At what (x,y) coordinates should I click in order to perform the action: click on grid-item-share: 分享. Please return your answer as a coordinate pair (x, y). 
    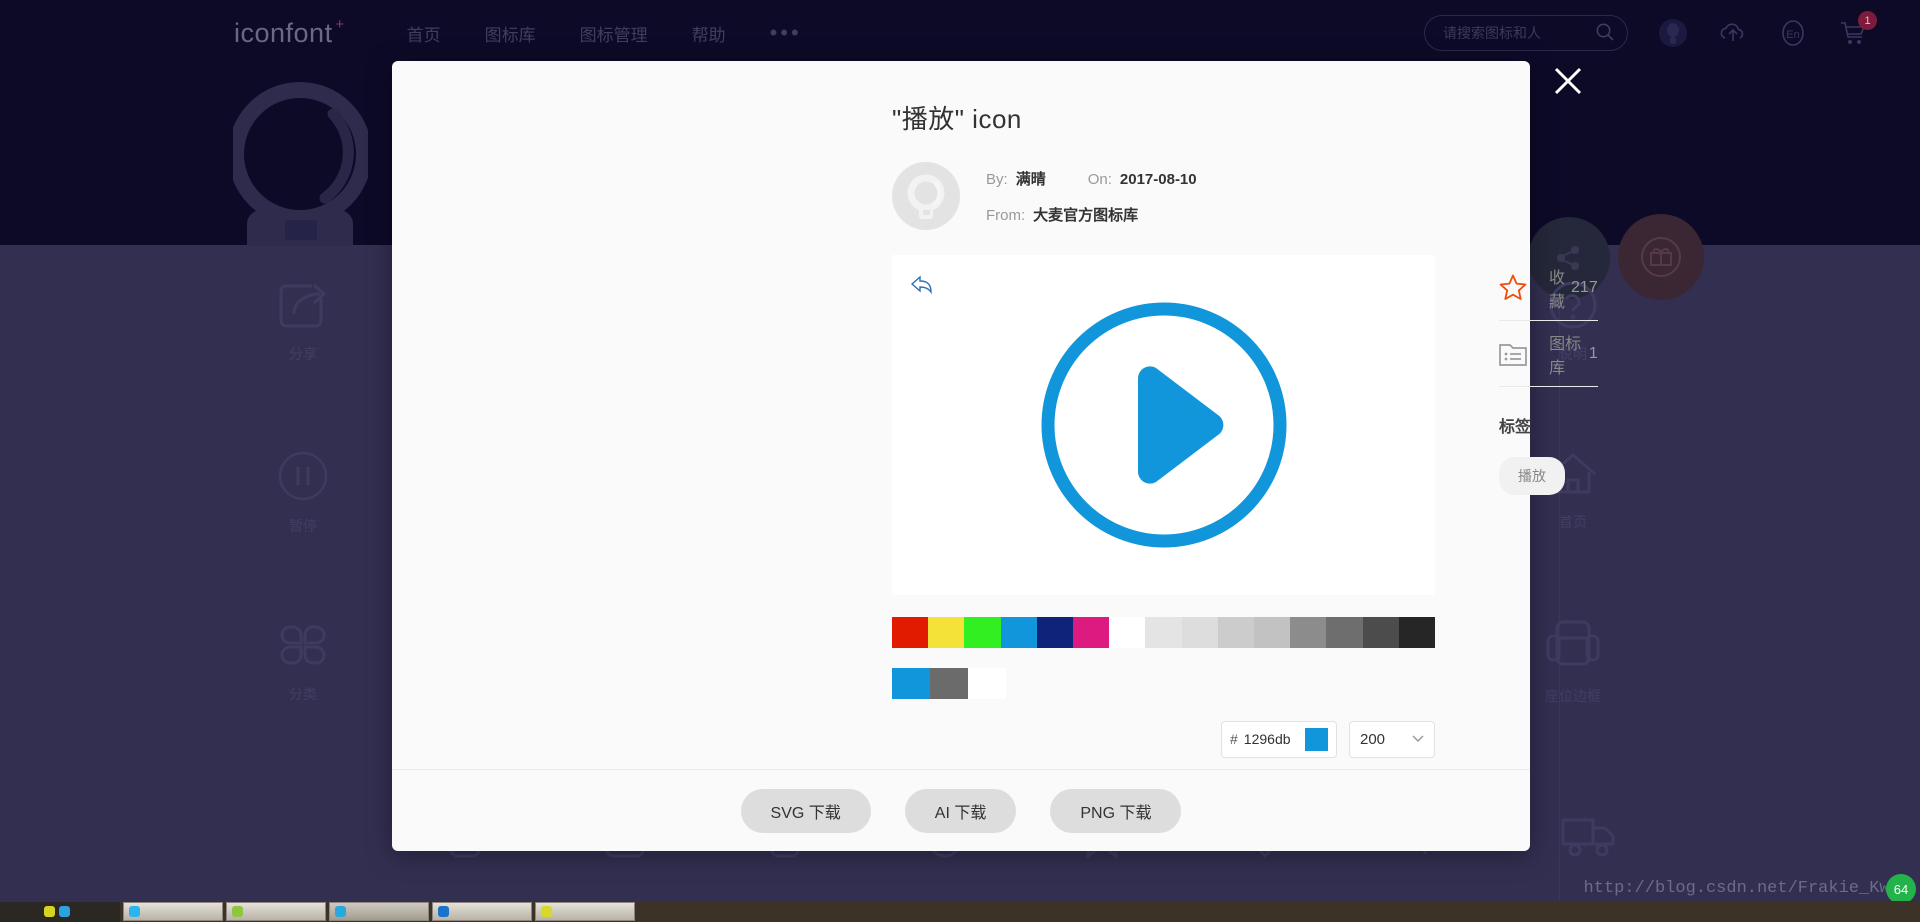
    Looking at the image, I should click on (303, 322).